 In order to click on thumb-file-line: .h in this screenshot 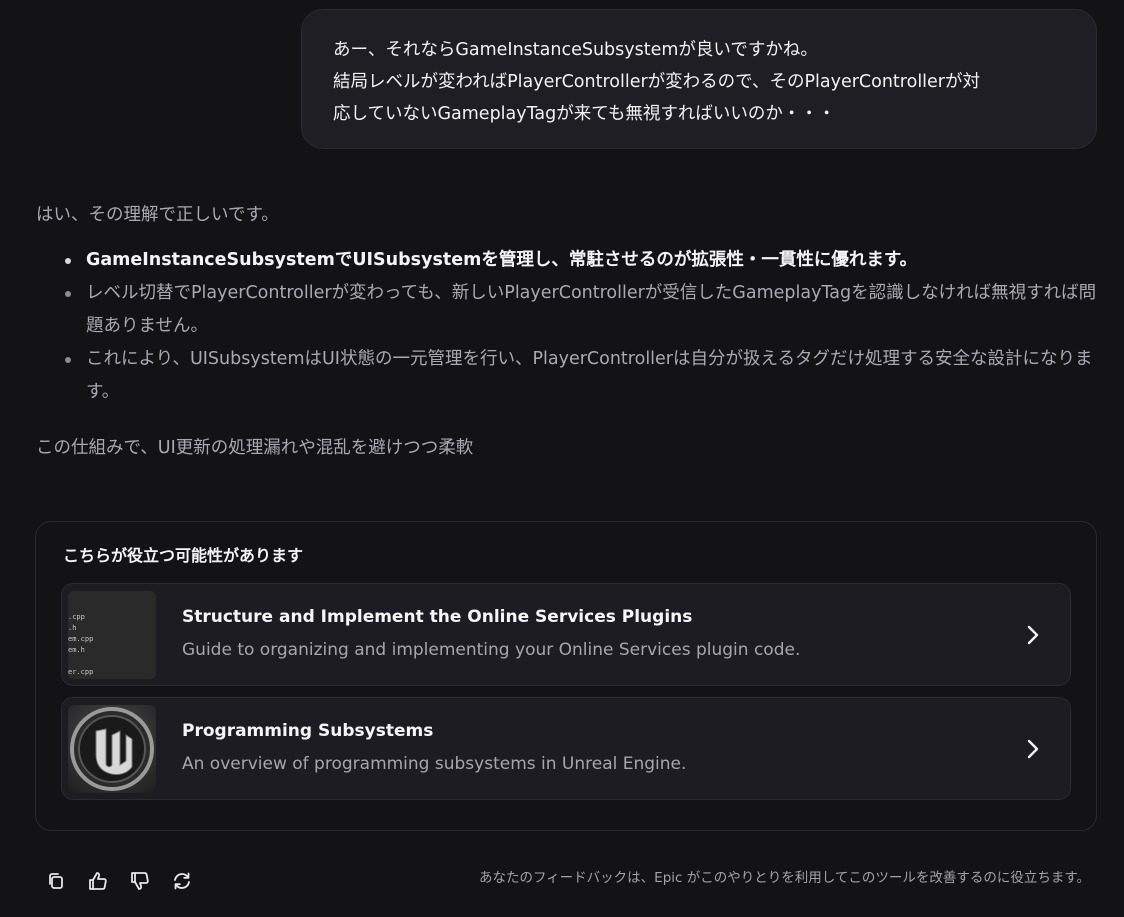, I will do `click(72, 628)`.